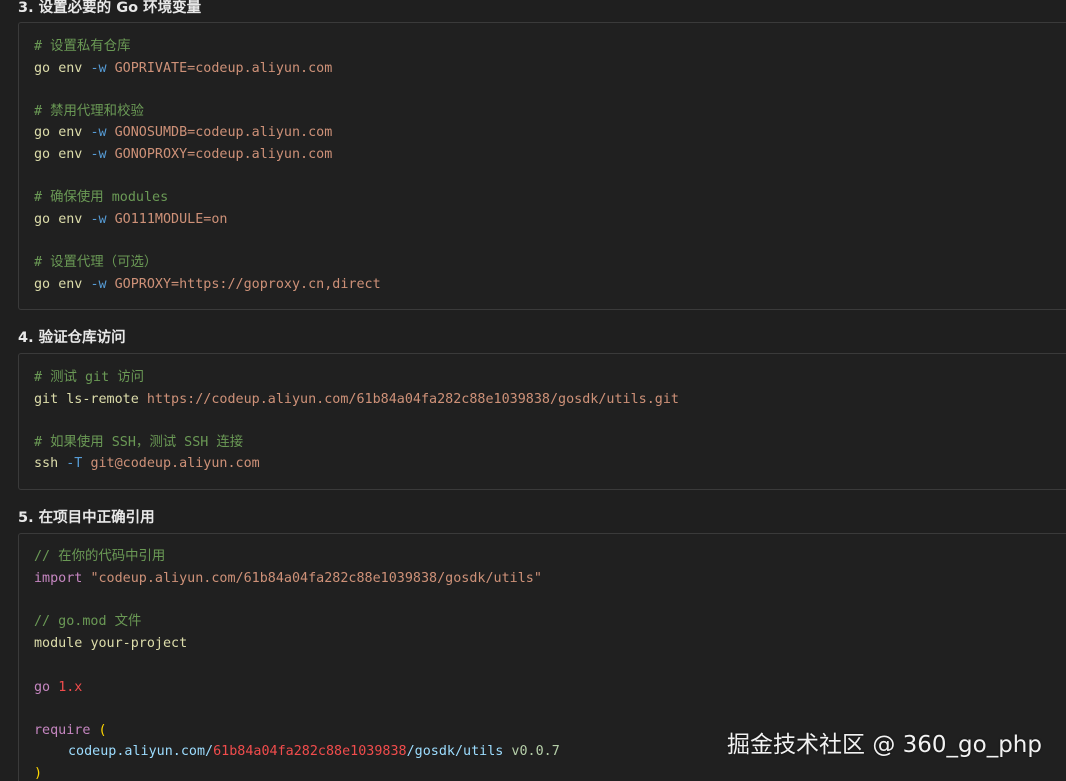  What do you see at coordinates (183, 132) in the screenshot?
I see `code-line: go env -w GONOSUMDB=codeup.aliyun.com` at bounding box center [183, 132].